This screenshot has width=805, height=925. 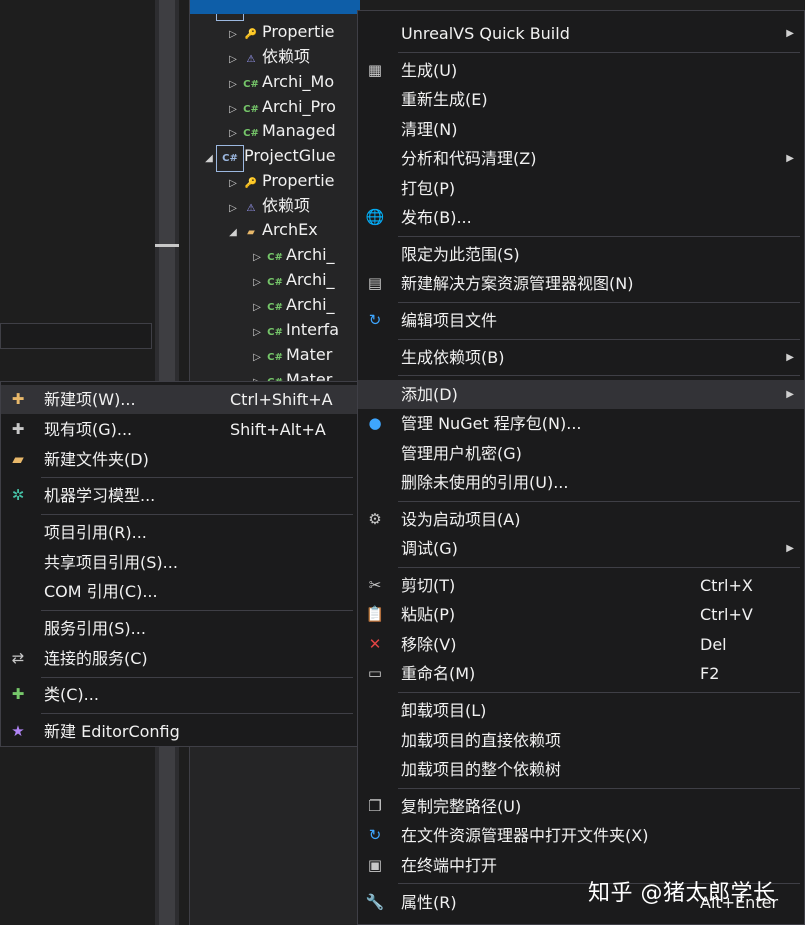 I want to click on tree-item: ◢ ▰ ArchEx, so click(x=272, y=229).